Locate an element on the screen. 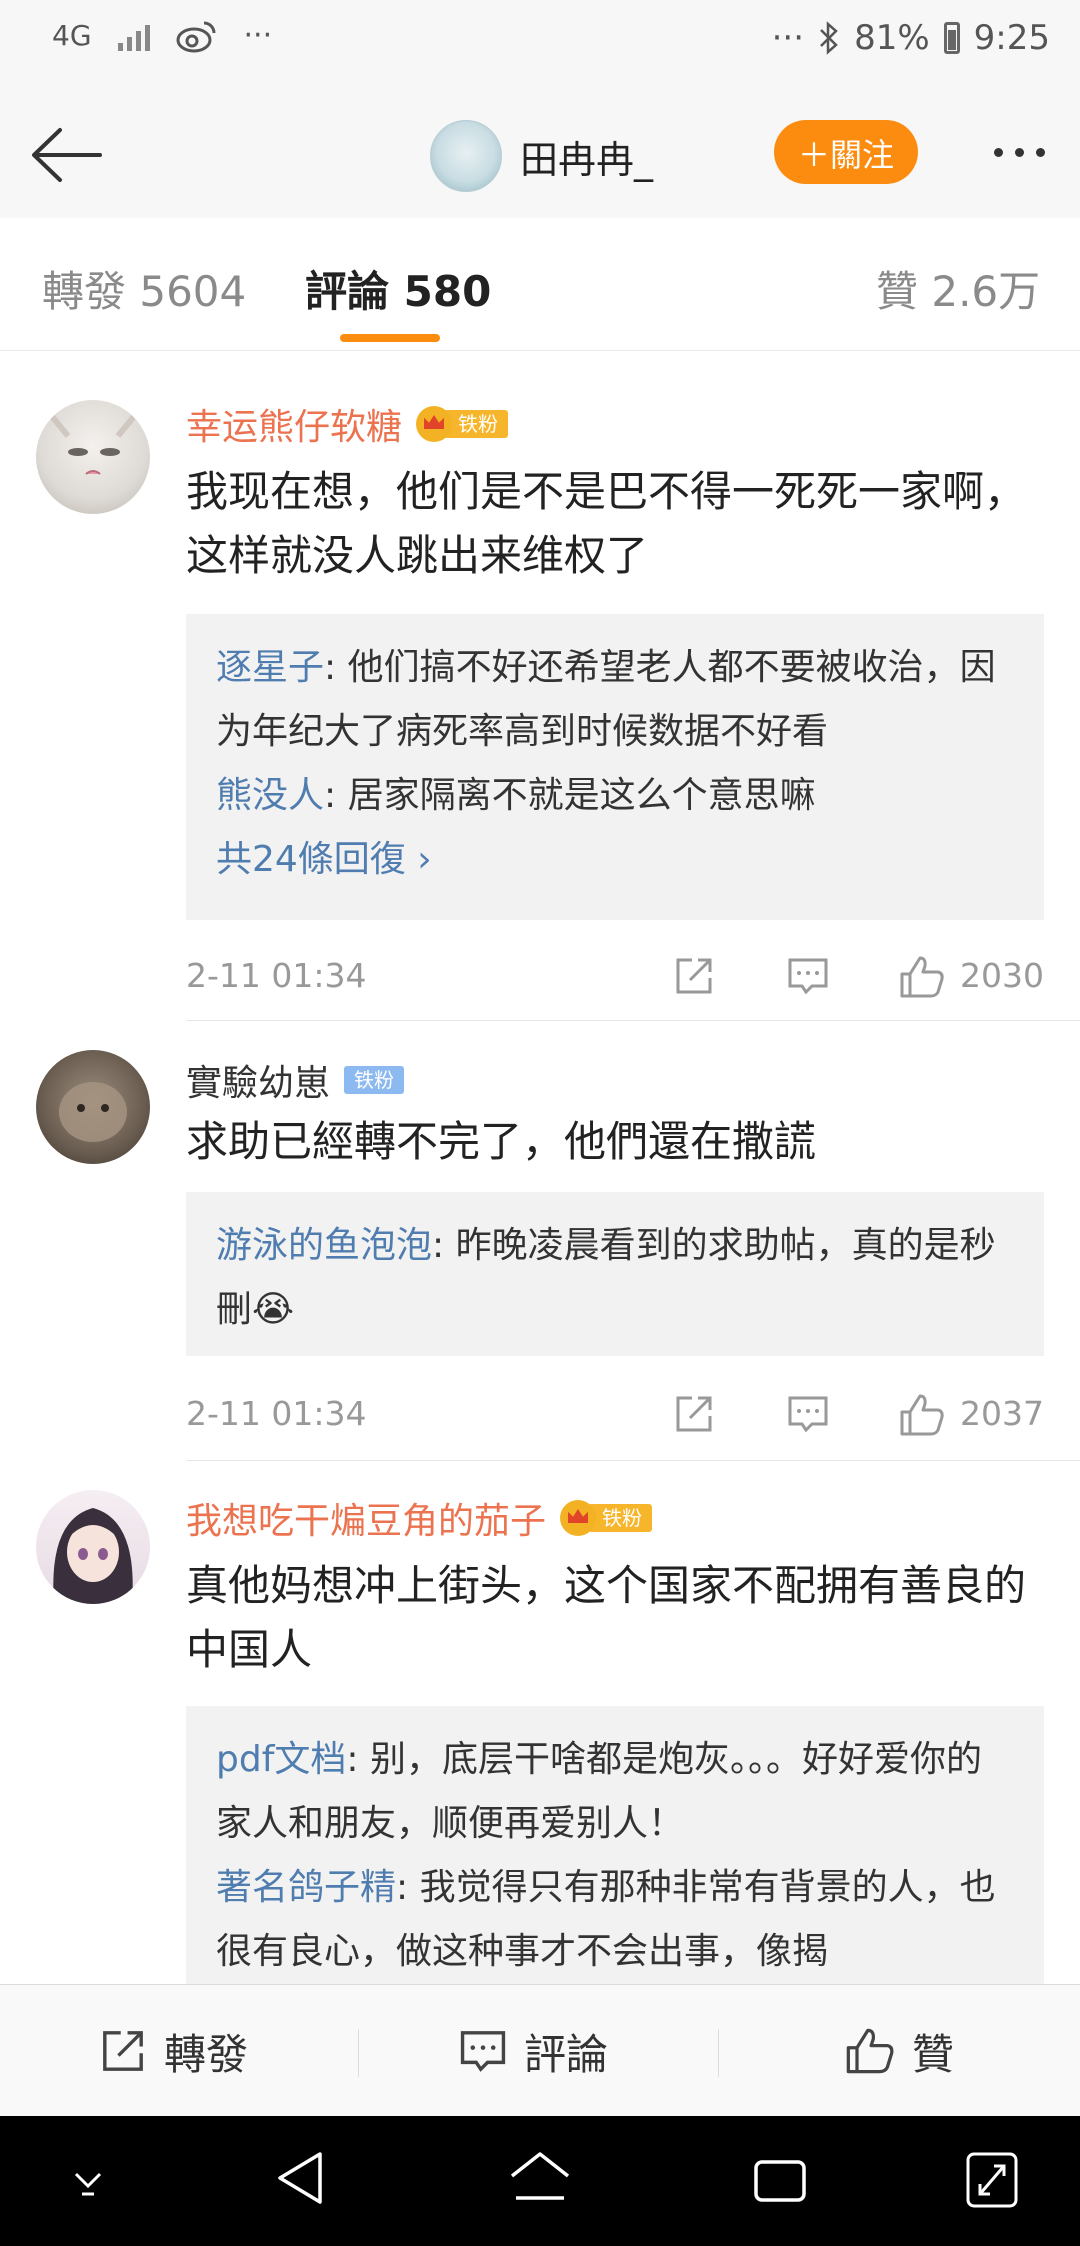 The height and width of the screenshot is (2246, 1080). battery-percent: 81% is located at coordinates (892, 38).